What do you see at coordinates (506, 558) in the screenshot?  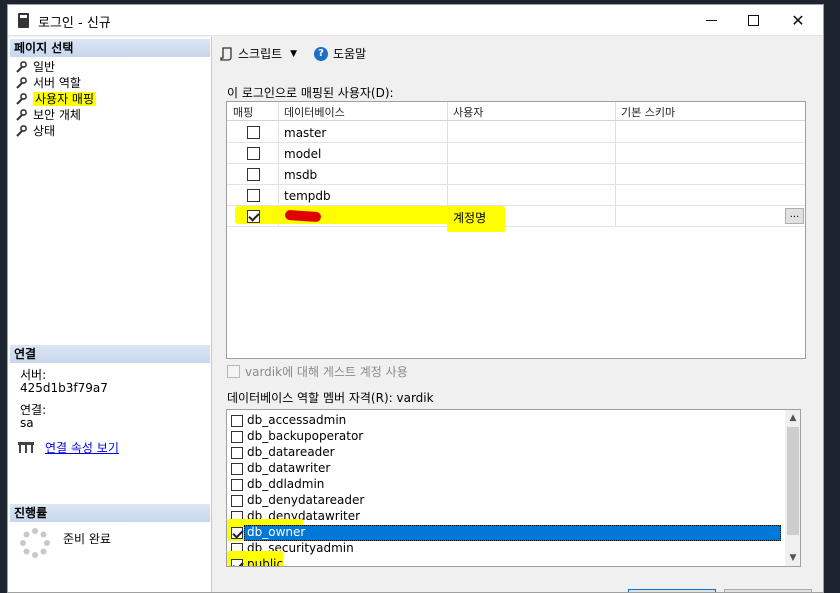 I see `list-item: public` at bounding box center [506, 558].